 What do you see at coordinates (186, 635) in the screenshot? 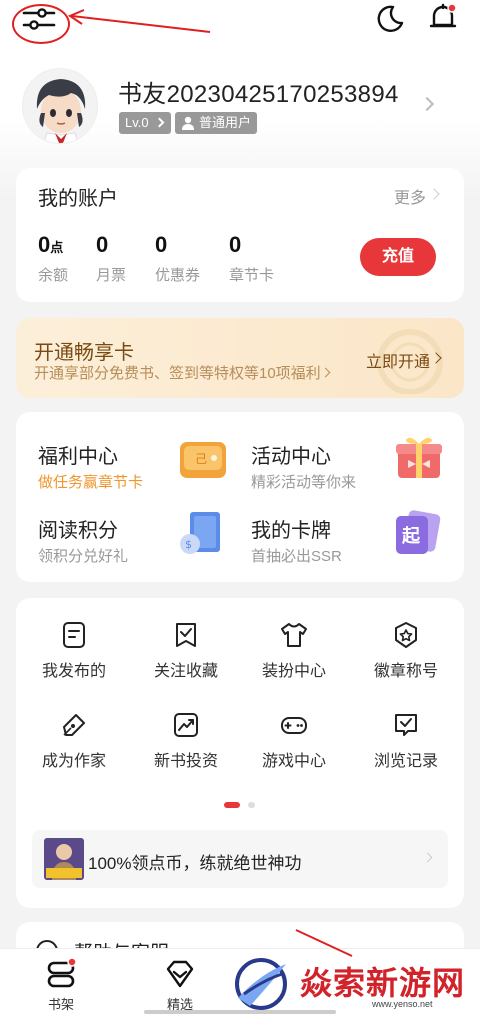
I see `bookmark-check-icon` at bounding box center [186, 635].